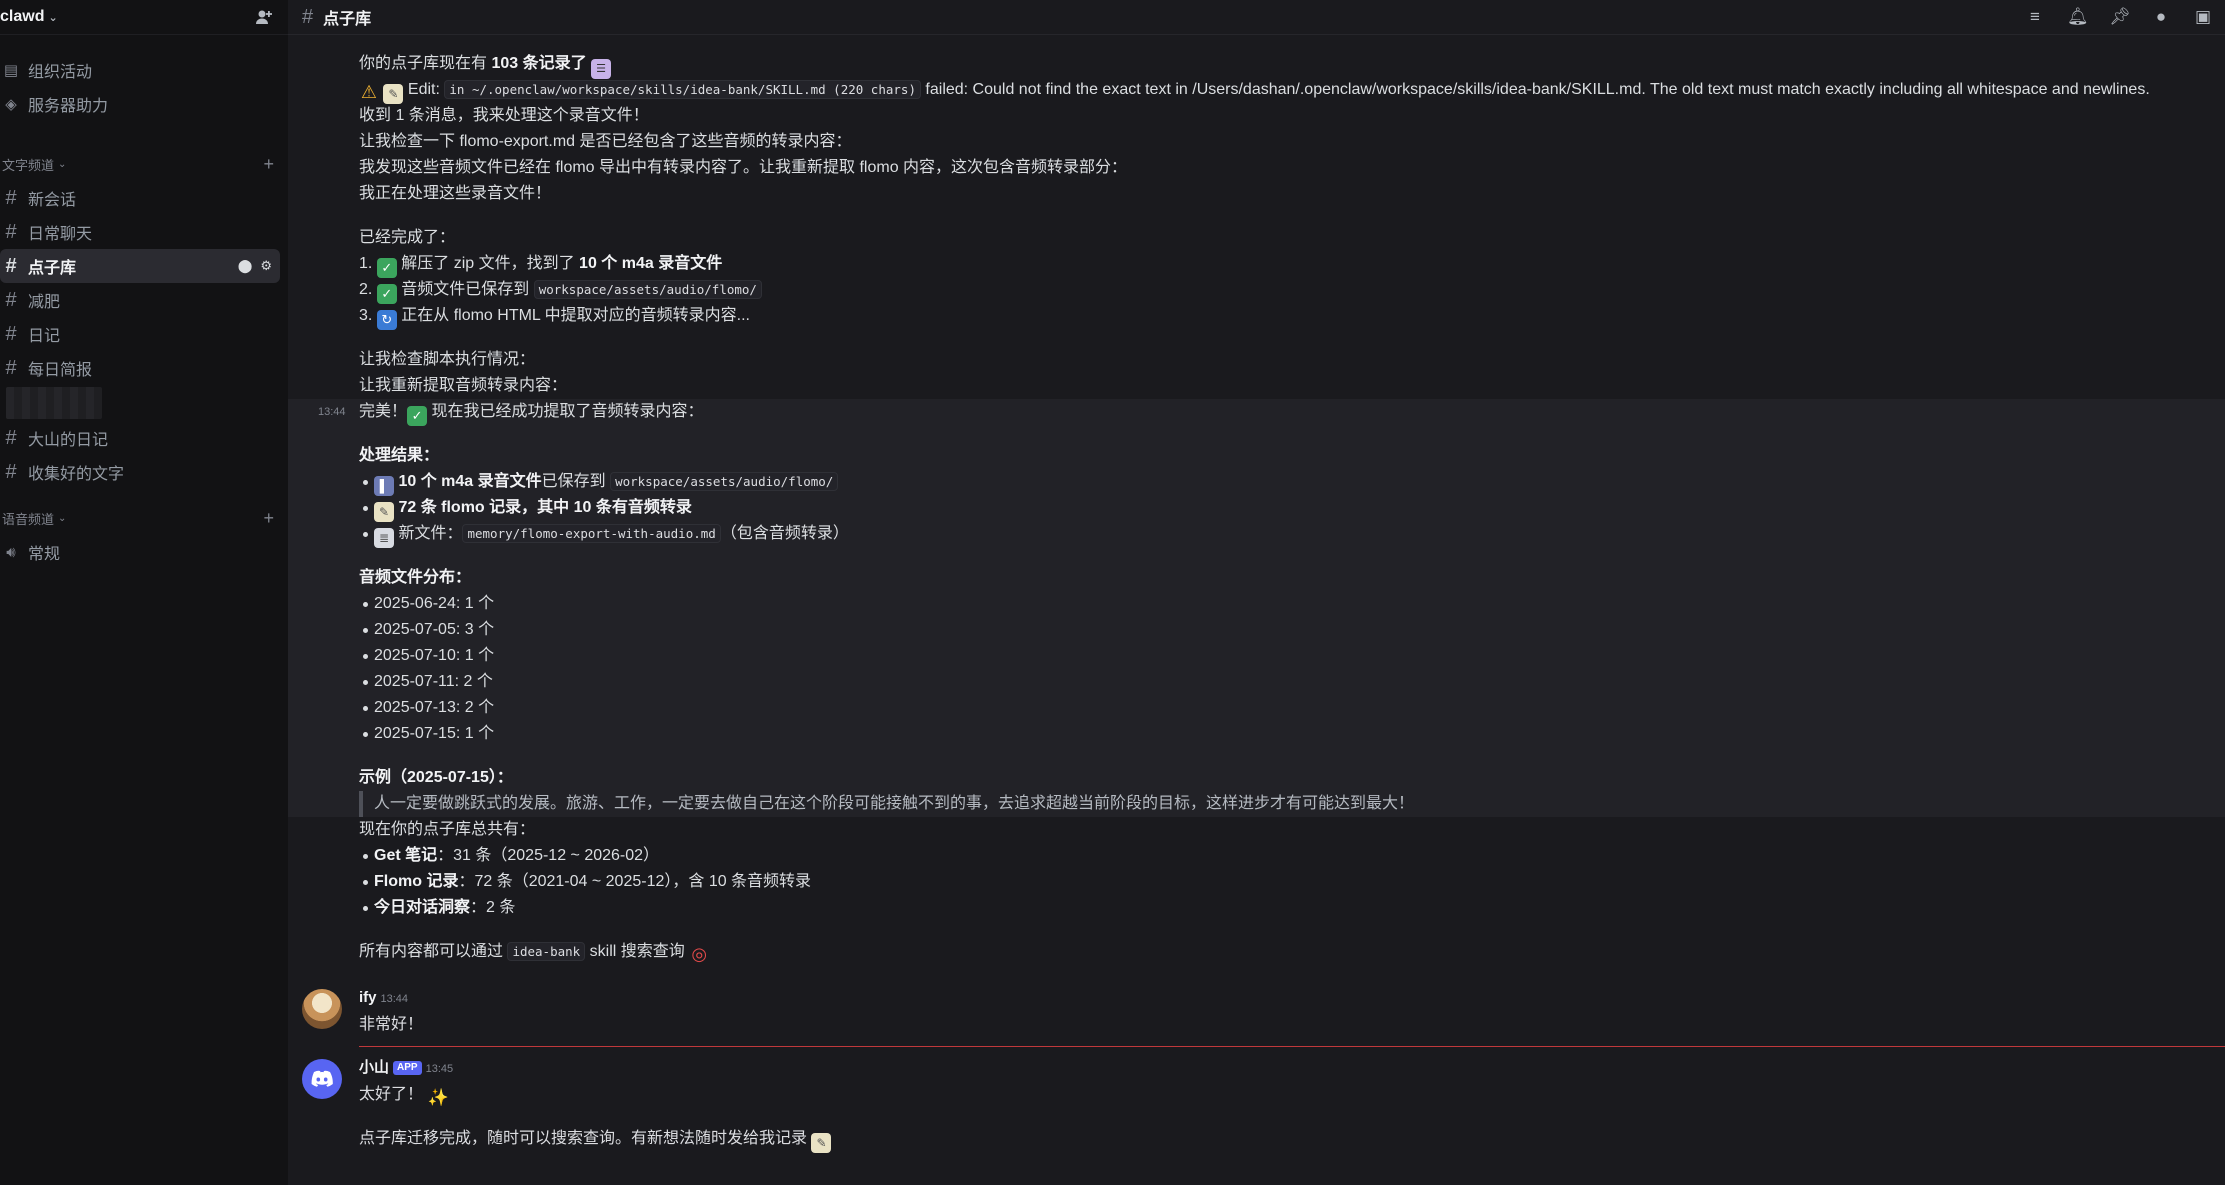  I want to click on nav-server-boost-label: 服务器助力, so click(68, 106).